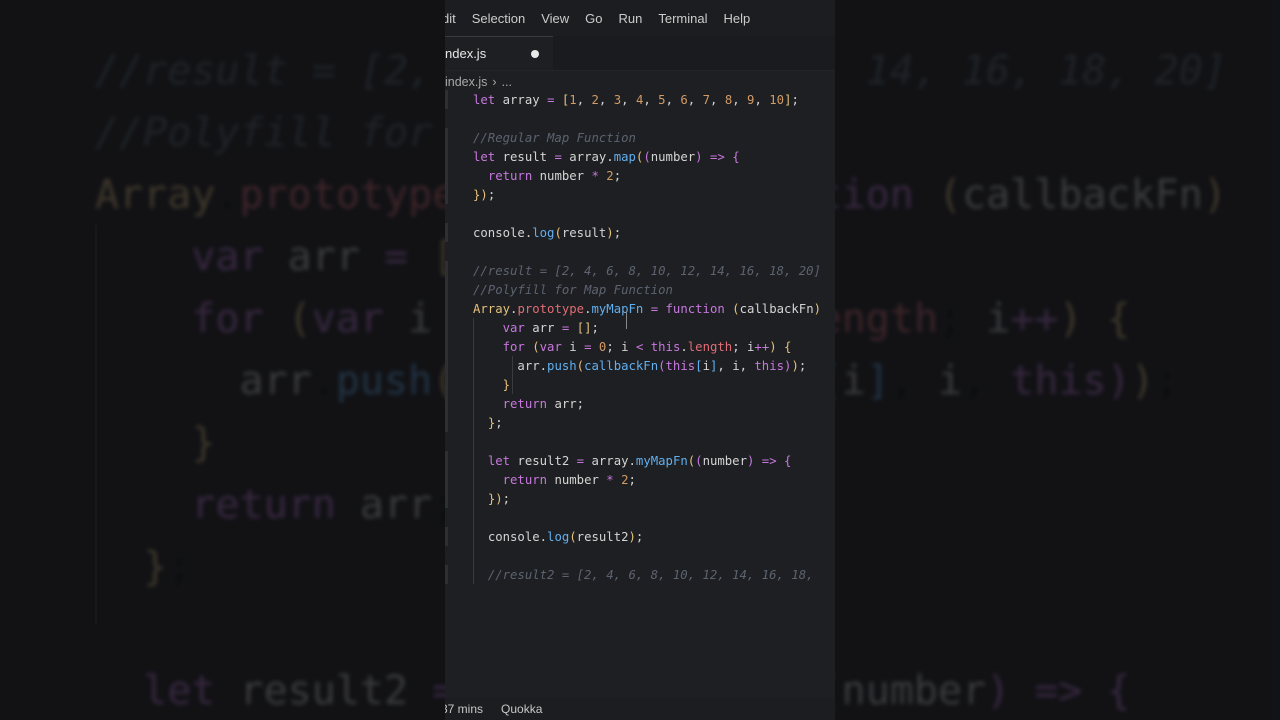 The height and width of the screenshot is (720, 1280). Describe the element at coordinates (631, 18) in the screenshot. I see `menu-item-run: Run` at that location.